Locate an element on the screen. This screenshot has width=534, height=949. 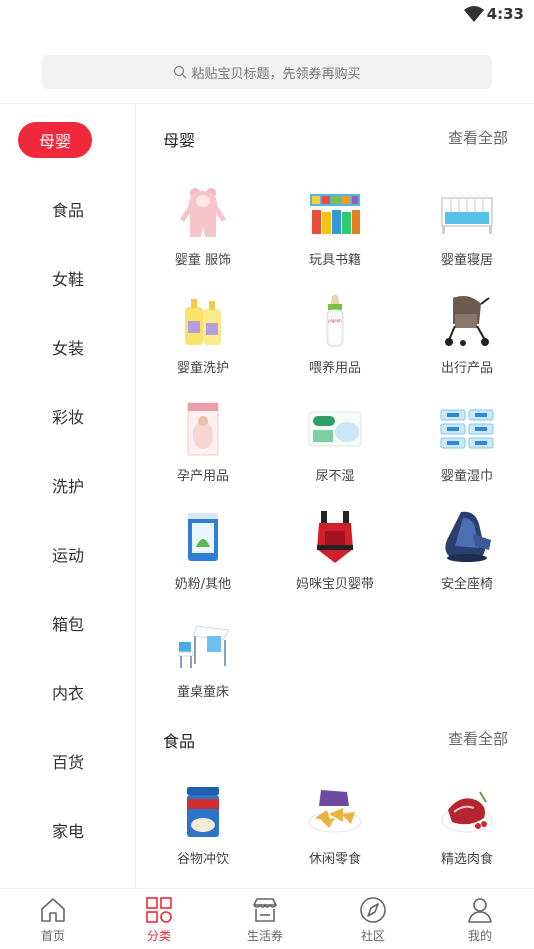
category-cell: 婴童寝居 is located at coordinates (467, 233).